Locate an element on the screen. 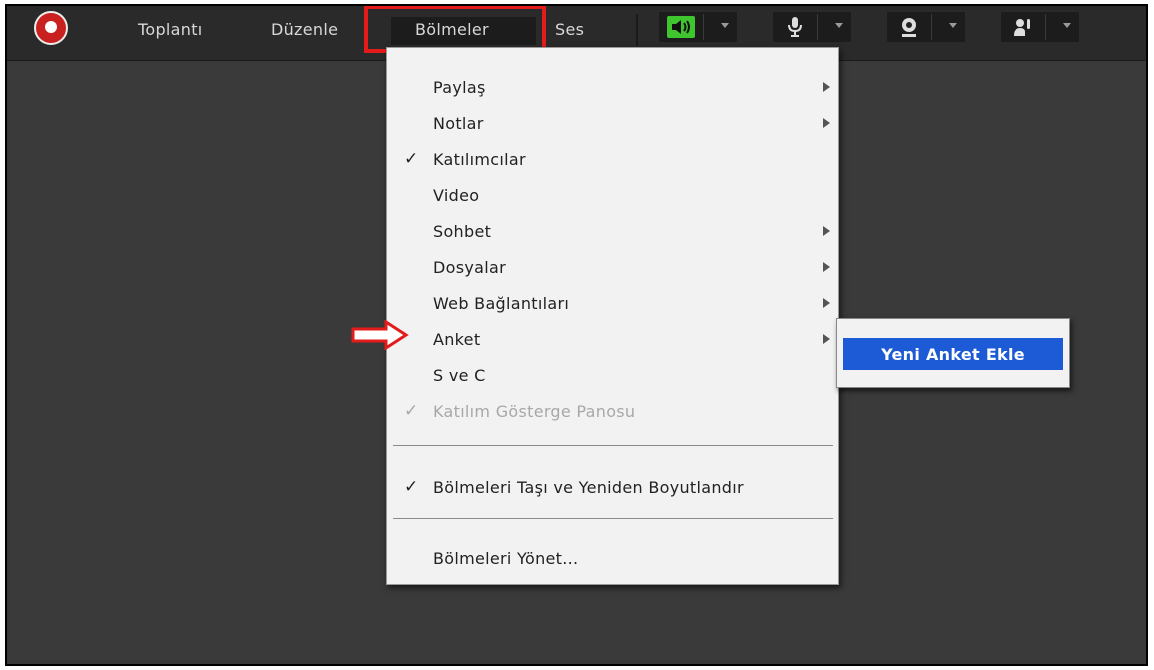  menu-toplanti: Toplantı is located at coordinates (170, 29).